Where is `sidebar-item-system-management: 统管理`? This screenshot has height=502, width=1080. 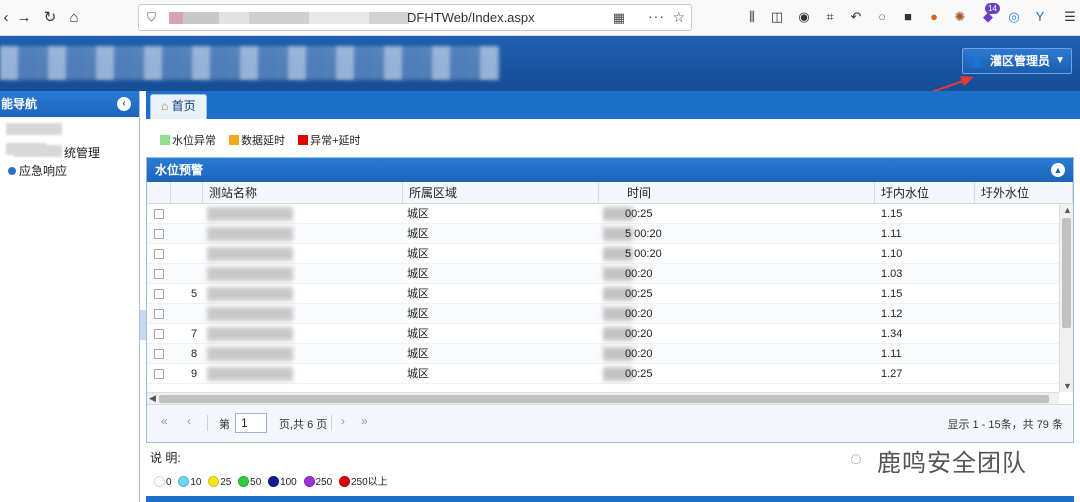
sidebar-item-system-management: 统管理 is located at coordinates (82, 152).